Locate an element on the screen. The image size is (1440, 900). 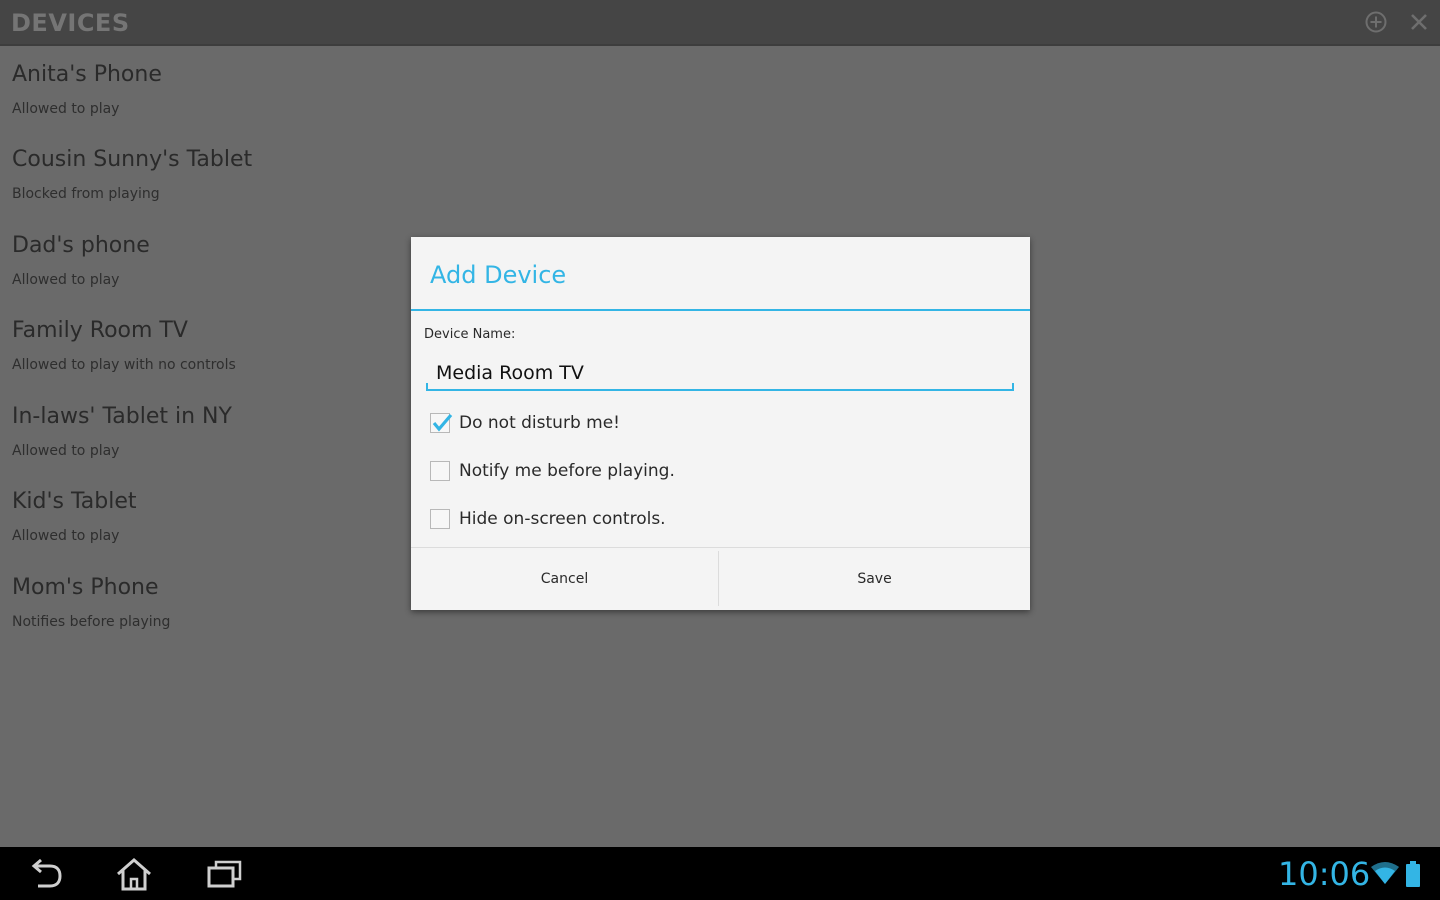
checkmark-icon is located at coordinates (442, 422).